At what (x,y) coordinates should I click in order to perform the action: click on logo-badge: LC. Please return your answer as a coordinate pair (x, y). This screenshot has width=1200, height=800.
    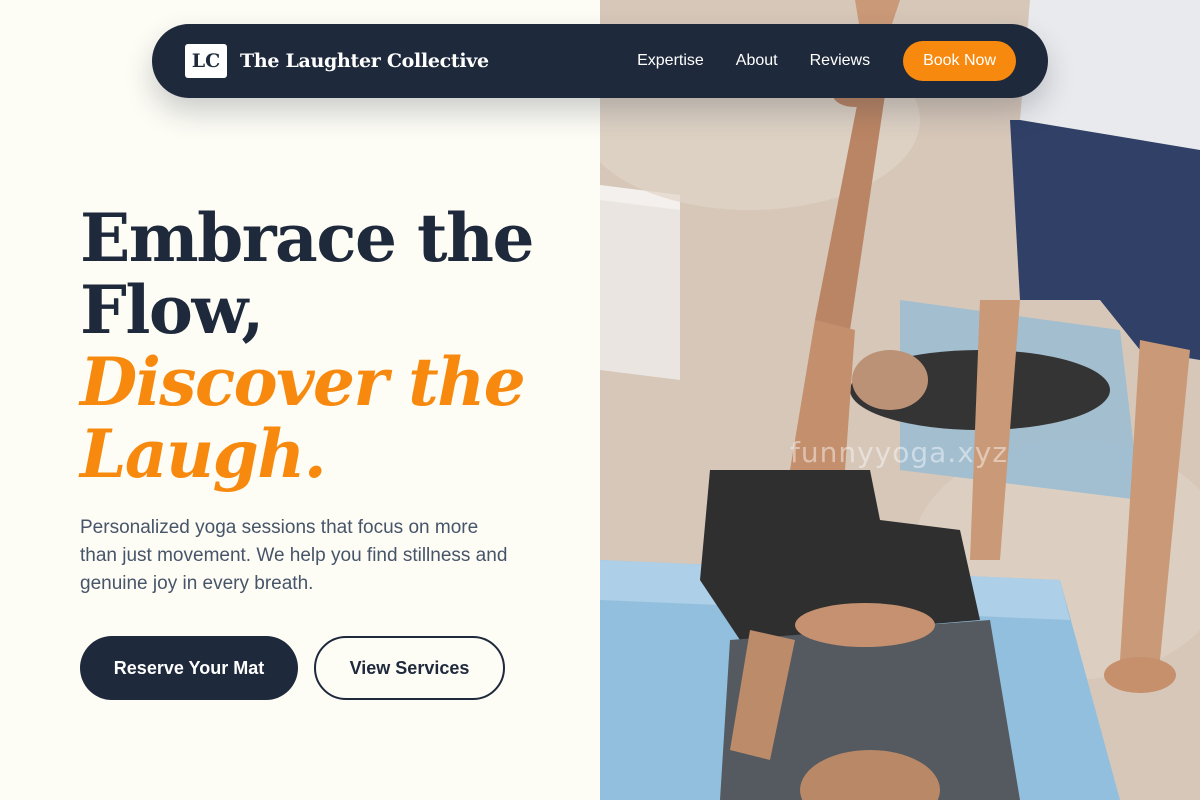
    Looking at the image, I should click on (206, 61).